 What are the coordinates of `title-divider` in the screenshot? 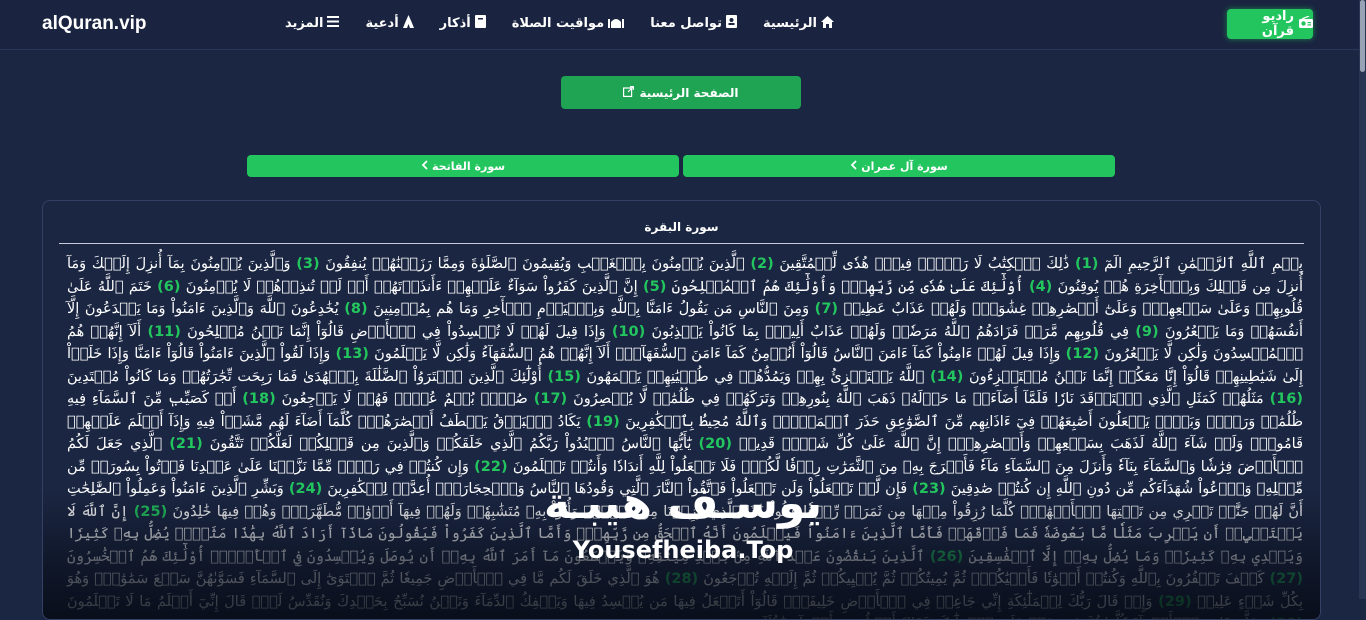 It's located at (681, 243).